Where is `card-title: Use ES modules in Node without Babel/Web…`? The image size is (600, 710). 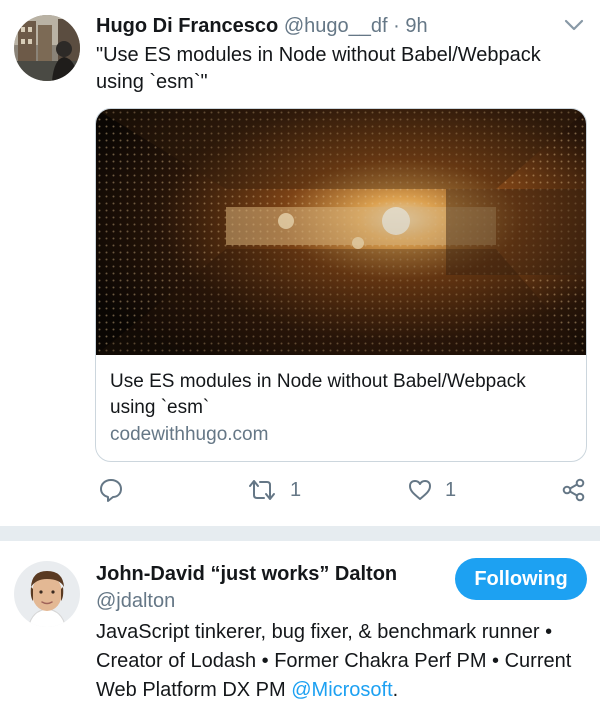 card-title: Use ES modules in Node without Babel/Web… is located at coordinates (340, 395).